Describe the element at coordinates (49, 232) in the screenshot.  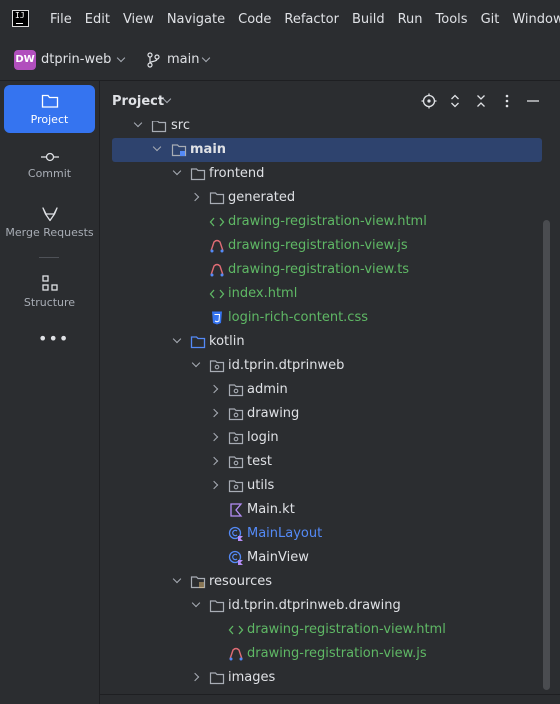
I see `tool-merge-requests-label: Merge Requests` at that location.